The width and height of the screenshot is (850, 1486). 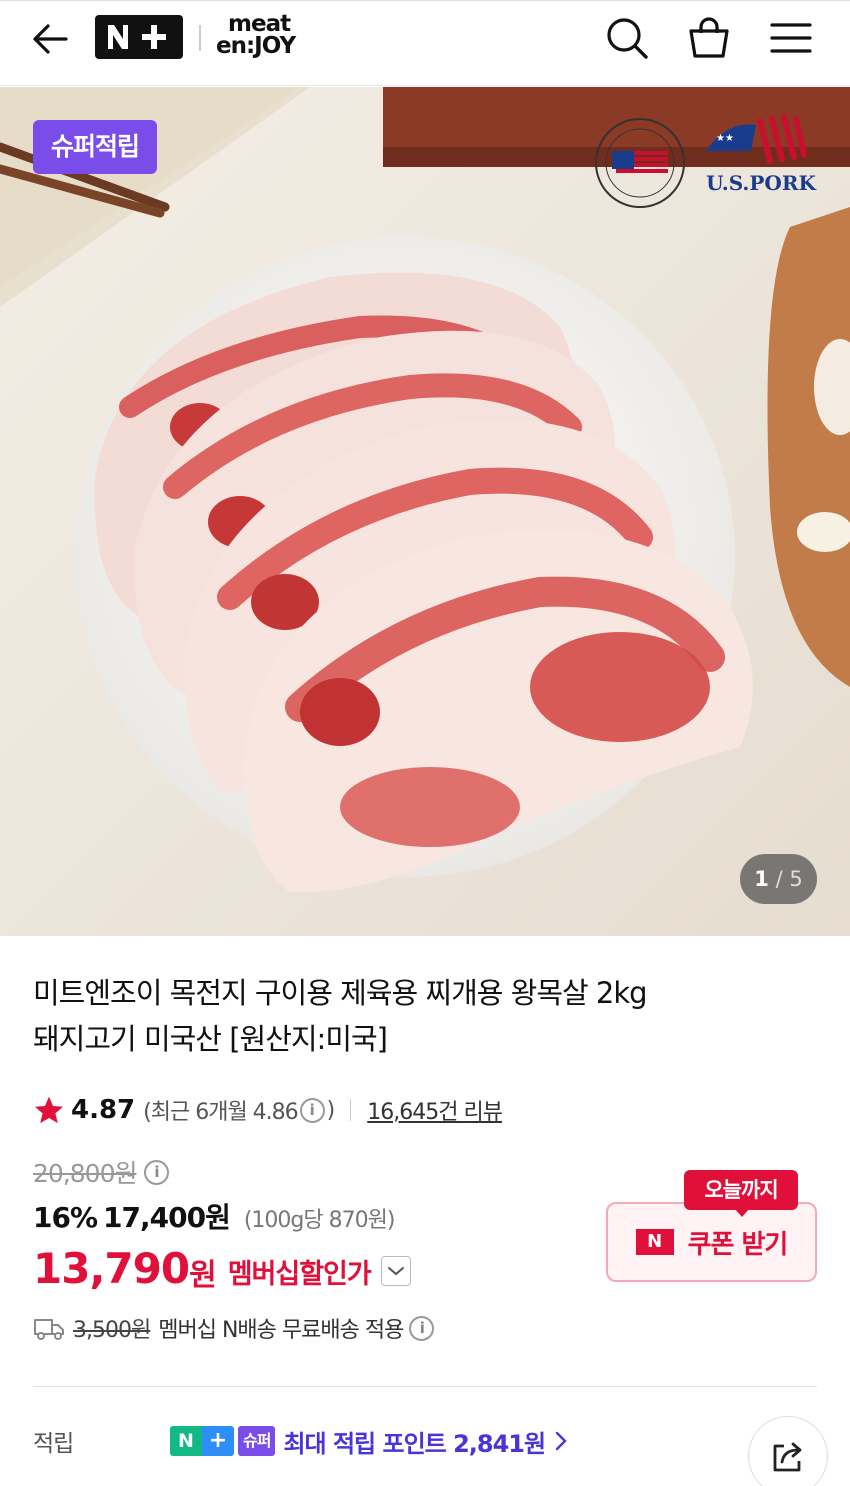 I want to click on original-price: 20,800원, so click(x=85, y=1173).